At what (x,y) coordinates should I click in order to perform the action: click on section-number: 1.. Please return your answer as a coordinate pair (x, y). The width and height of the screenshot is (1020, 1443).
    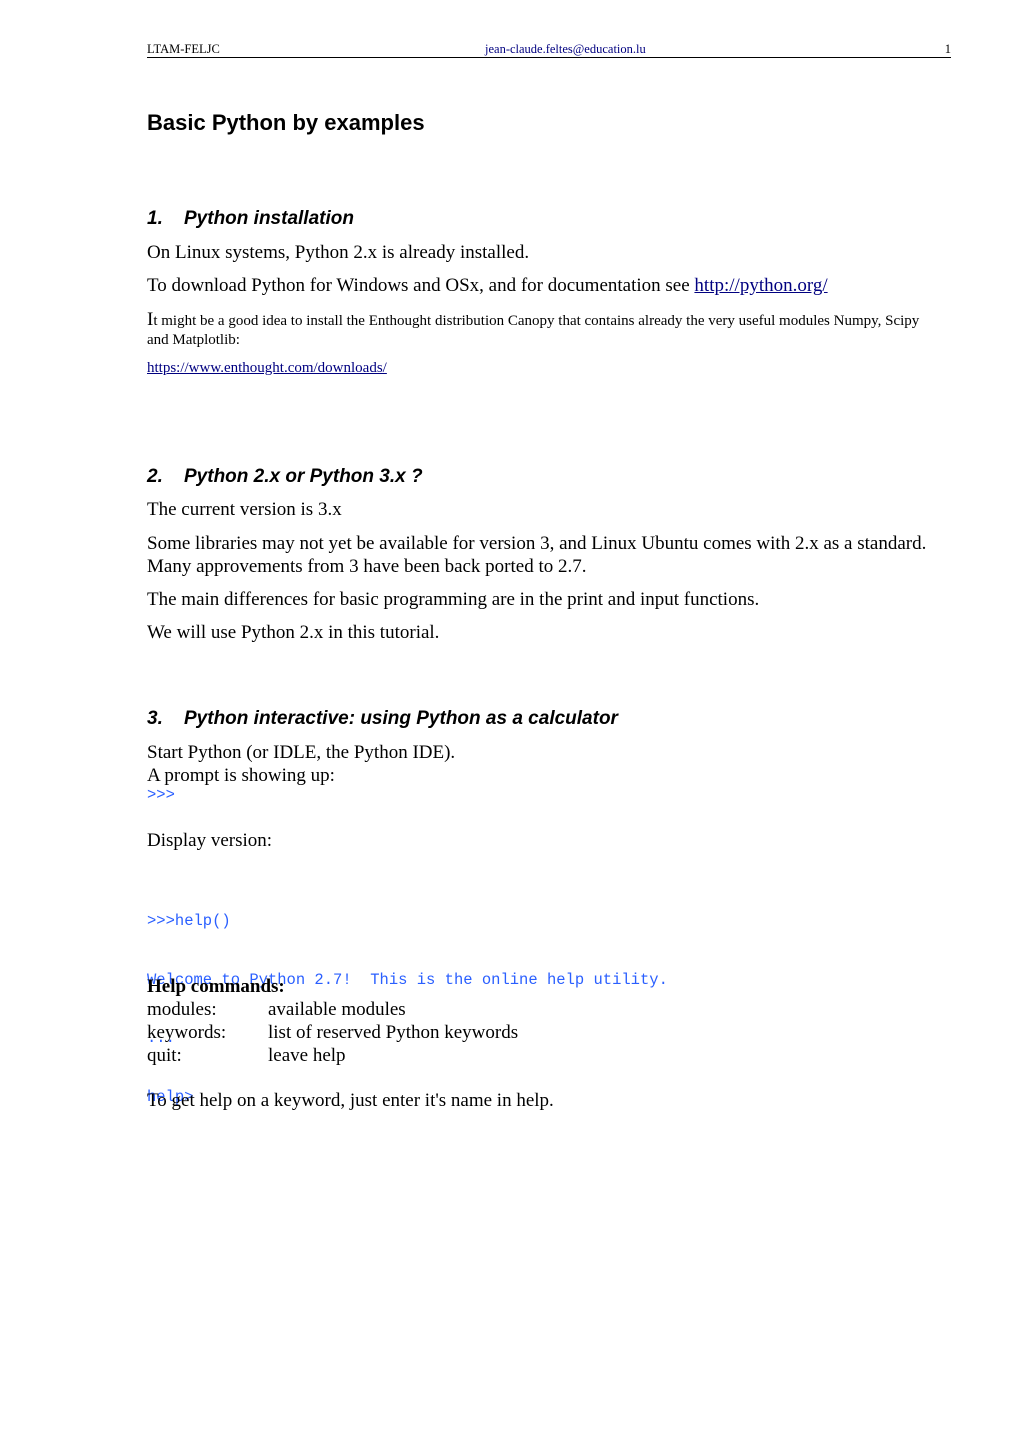
    Looking at the image, I should click on (155, 218).